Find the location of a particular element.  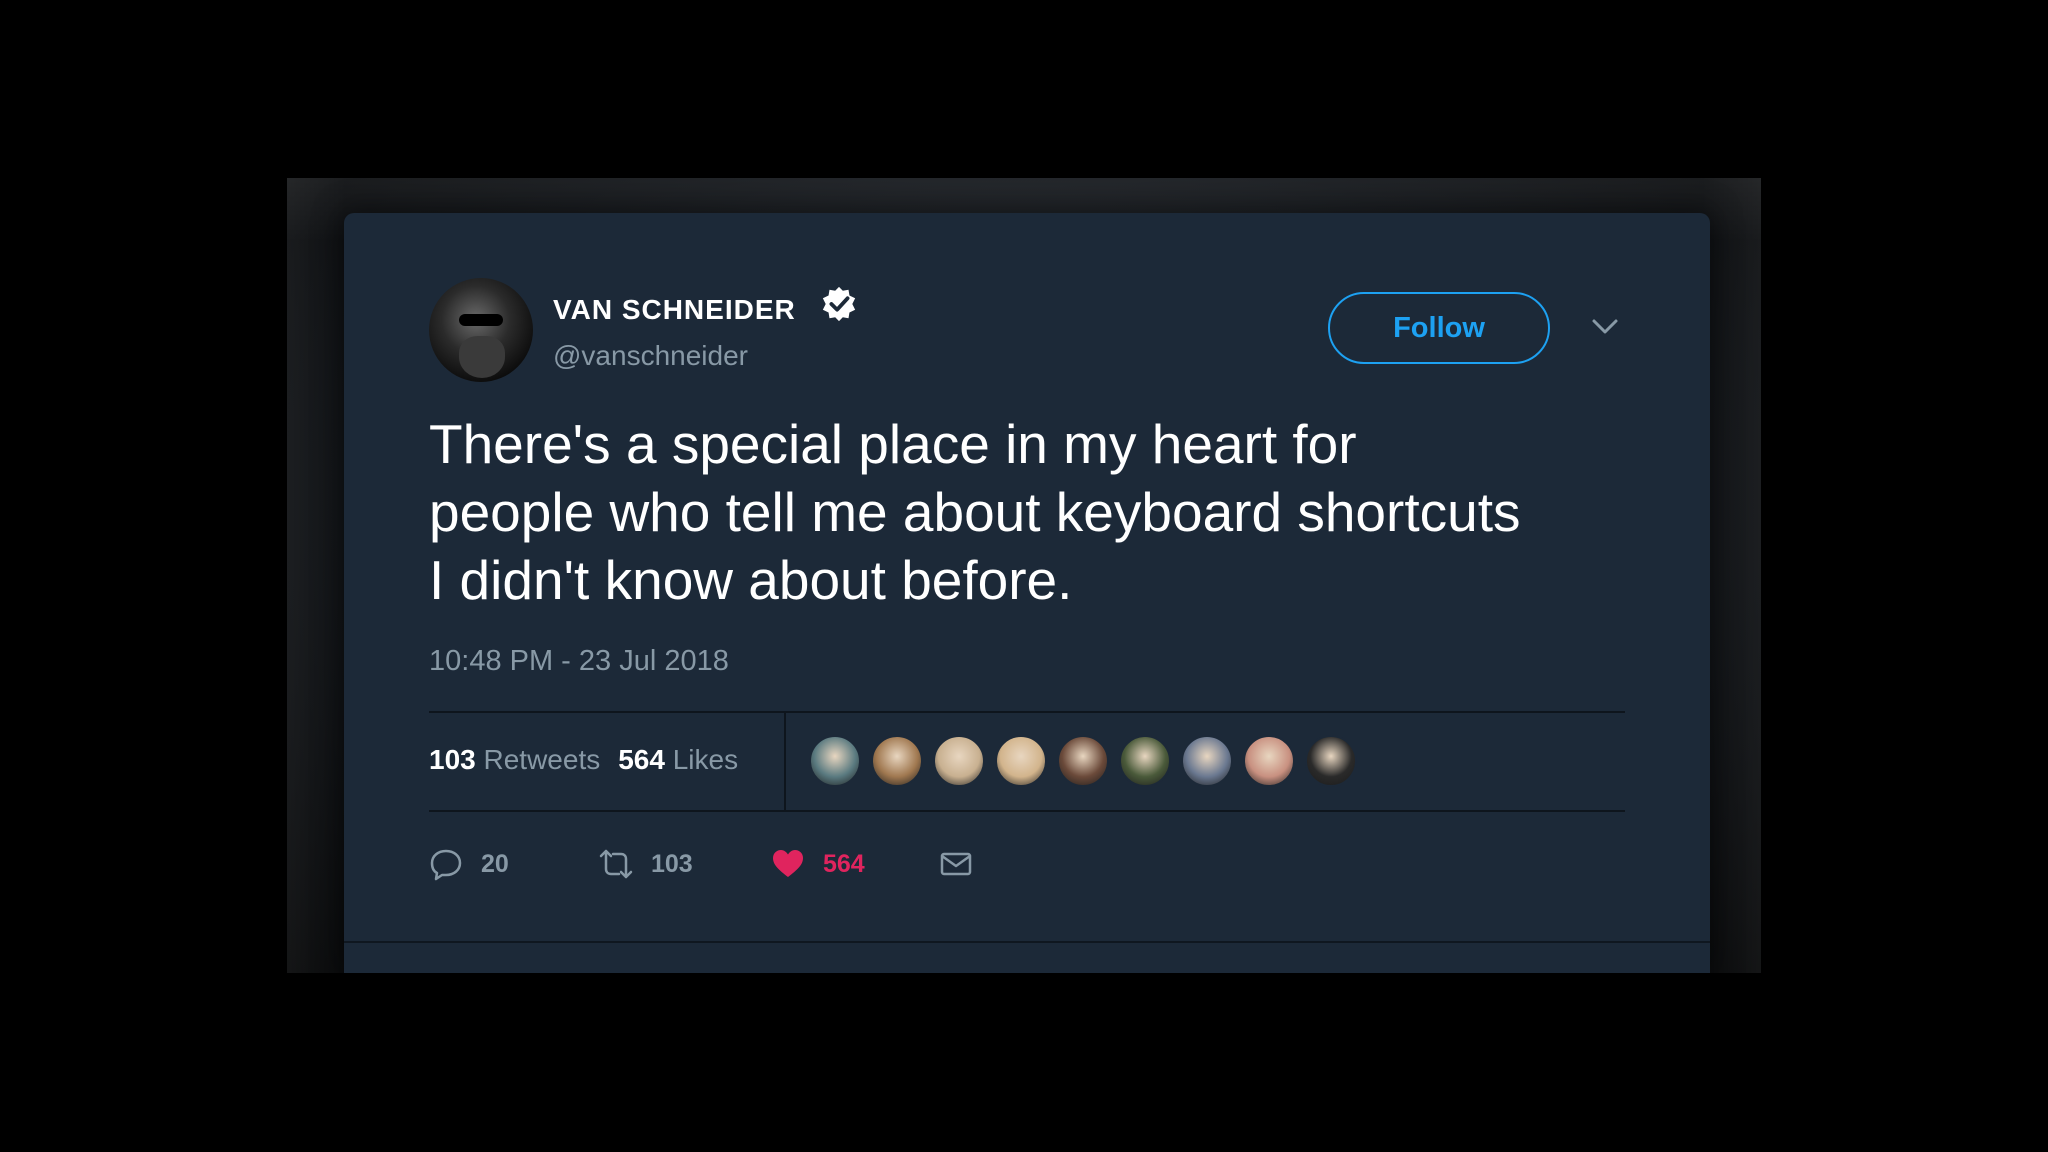

tweet-text-line-3: I didn't know about before. is located at coordinates (751, 580).